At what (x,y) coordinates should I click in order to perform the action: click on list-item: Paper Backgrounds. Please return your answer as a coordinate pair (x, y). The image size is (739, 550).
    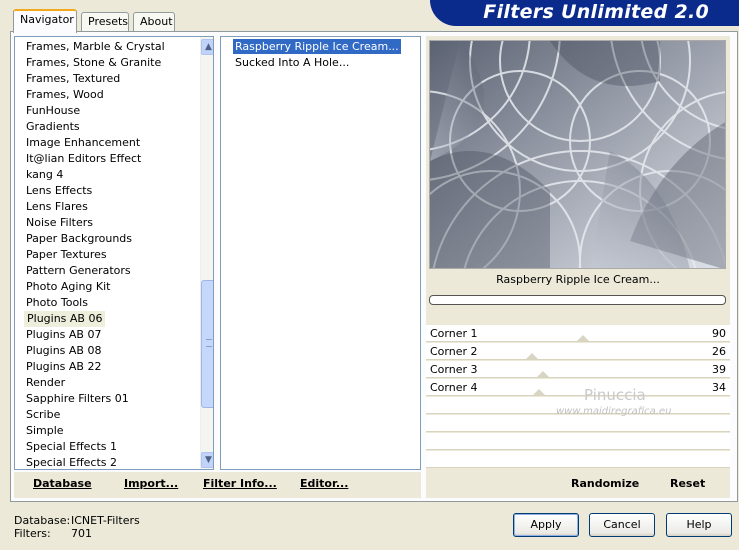
    Looking at the image, I should click on (79, 239).